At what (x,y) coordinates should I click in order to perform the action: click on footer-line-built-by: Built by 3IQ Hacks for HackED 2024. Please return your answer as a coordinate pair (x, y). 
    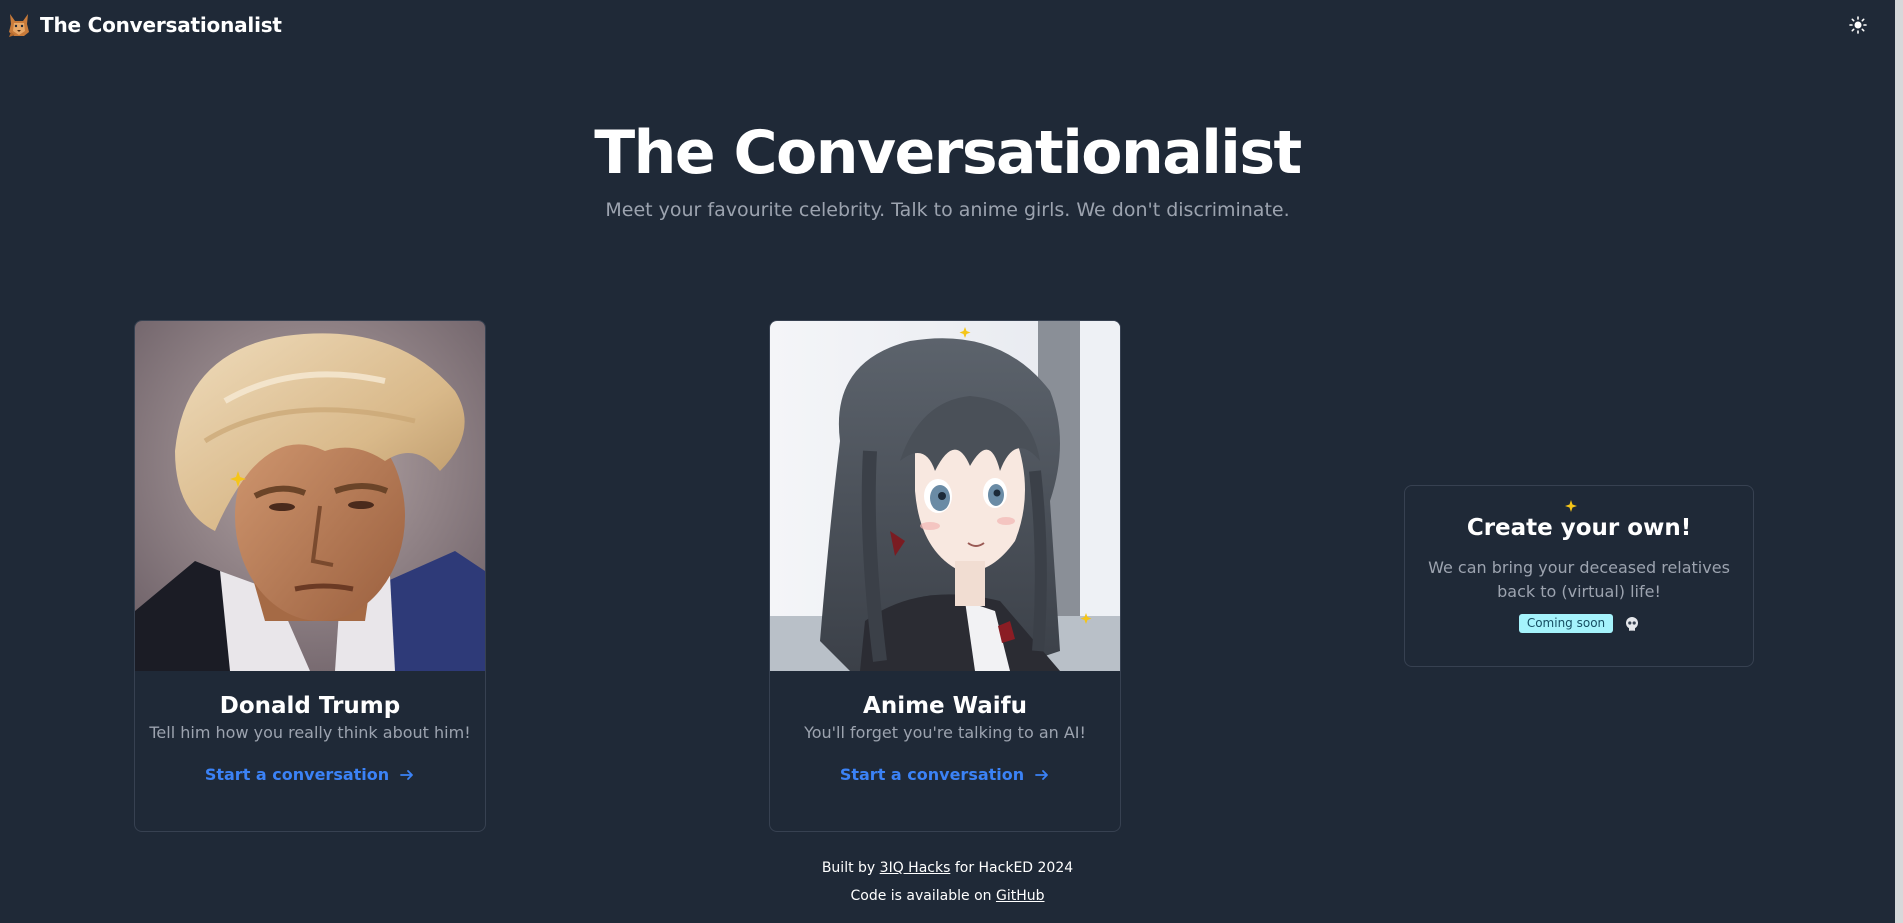
    Looking at the image, I should click on (947, 868).